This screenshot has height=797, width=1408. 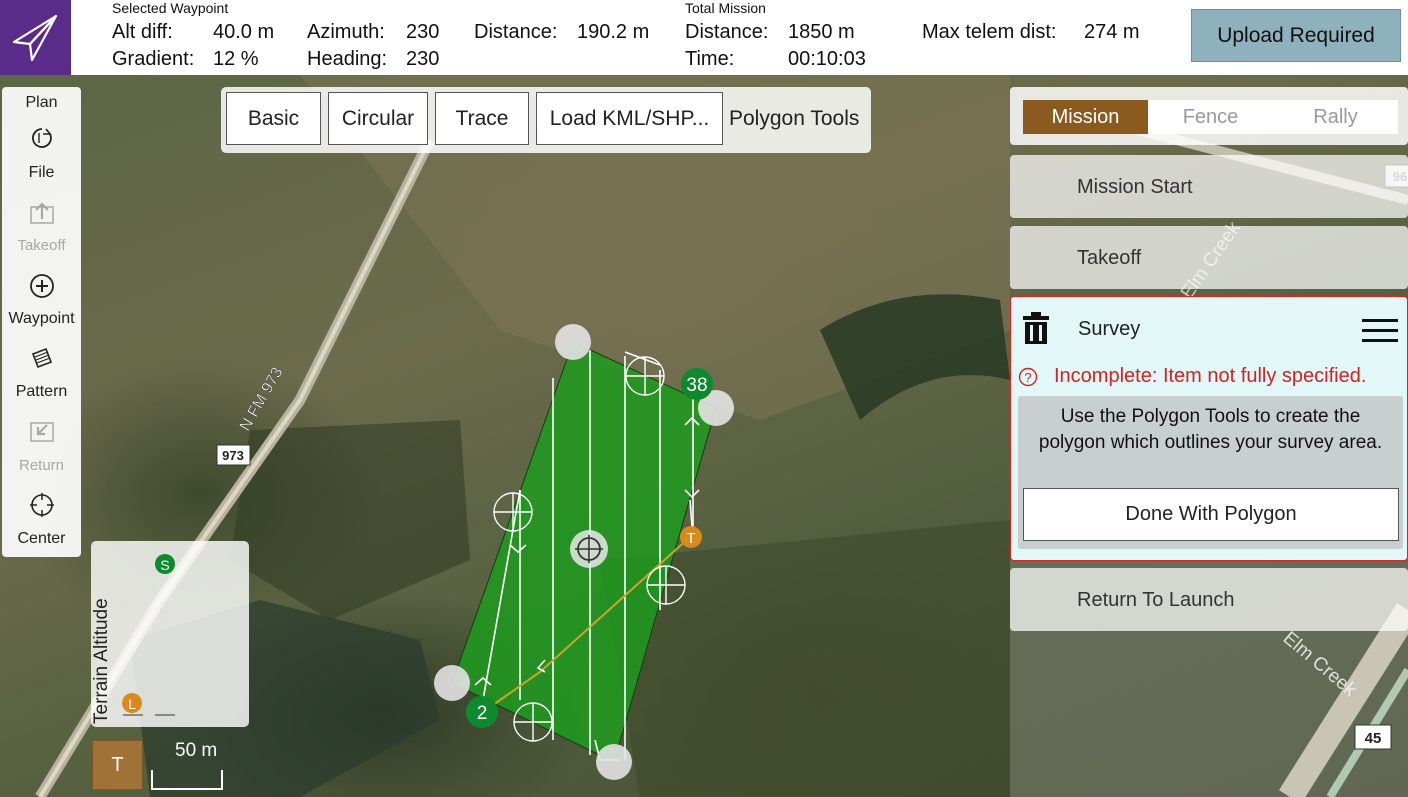 I want to click on heading-label: Heading:, so click(x=347, y=59).